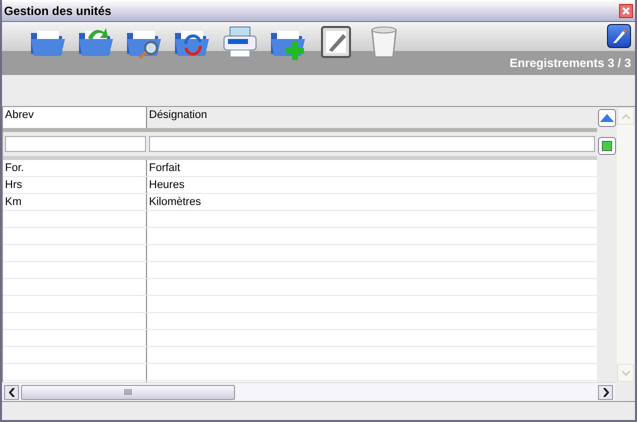 This screenshot has height=422, width=637. Describe the element at coordinates (58, 11) in the screenshot. I see `window-title: Gestion des unités` at that location.